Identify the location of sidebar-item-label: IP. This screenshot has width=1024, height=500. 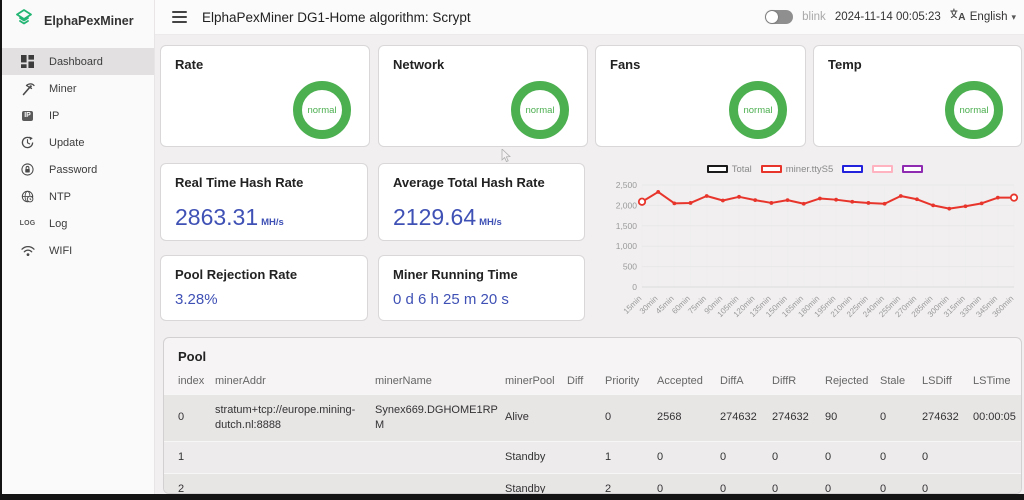
(54, 115).